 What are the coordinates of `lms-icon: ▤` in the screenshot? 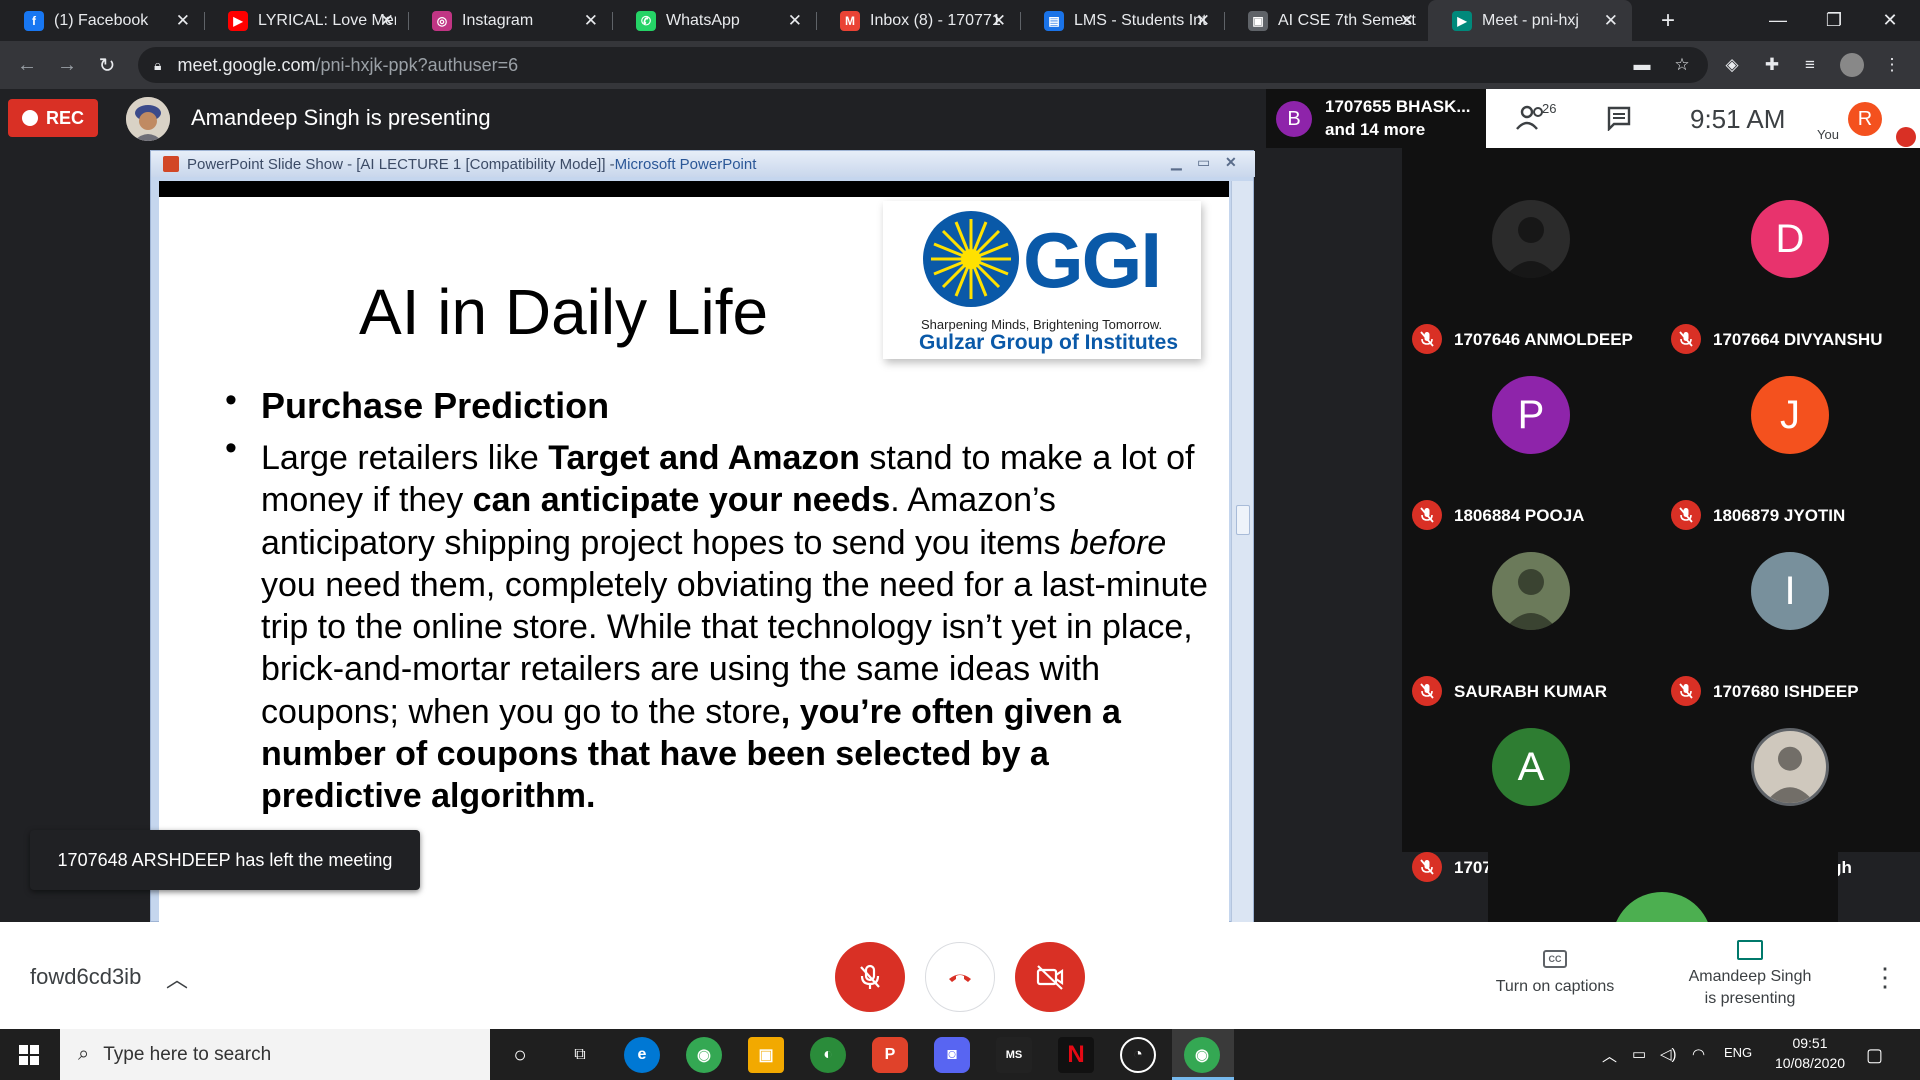 It's located at (1054, 20).